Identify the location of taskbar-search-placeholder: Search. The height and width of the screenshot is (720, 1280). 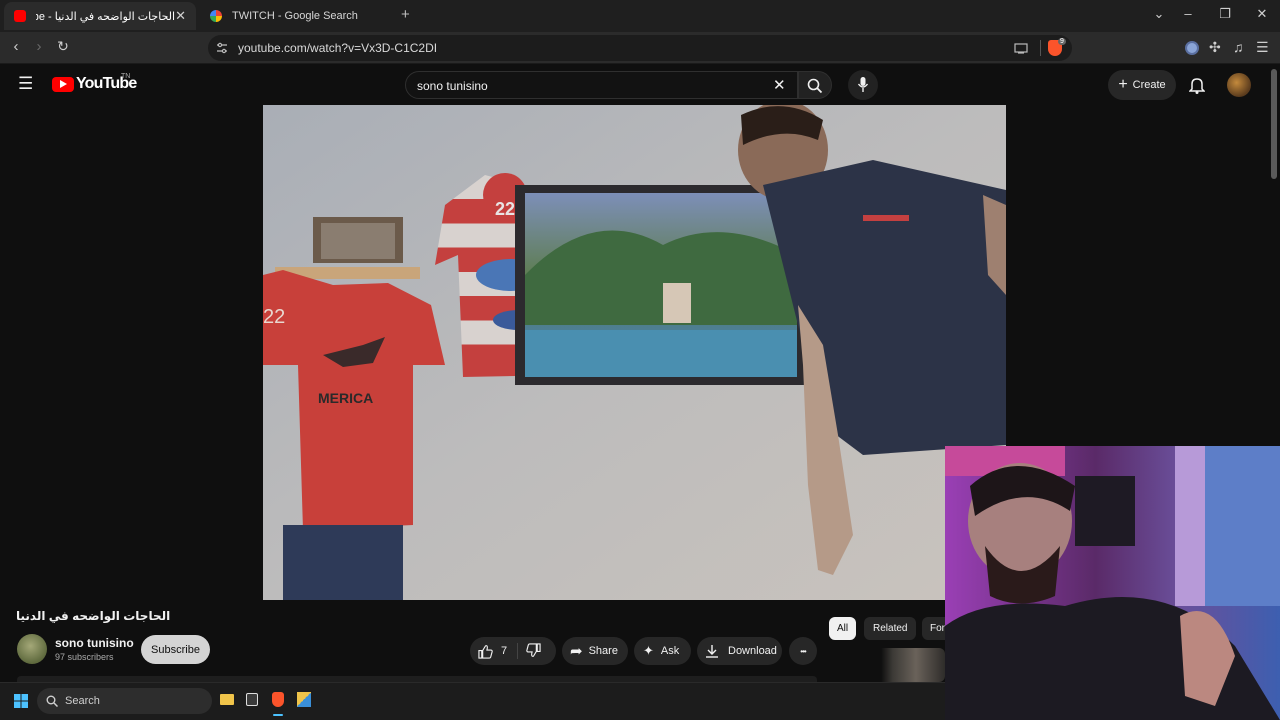
(82, 701).